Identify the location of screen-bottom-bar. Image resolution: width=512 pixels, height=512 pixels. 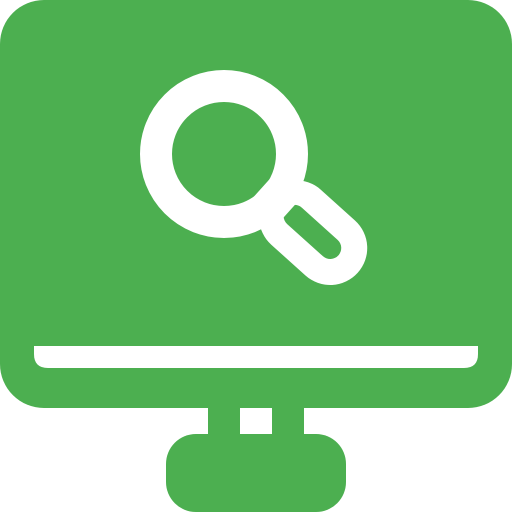
(256, 357).